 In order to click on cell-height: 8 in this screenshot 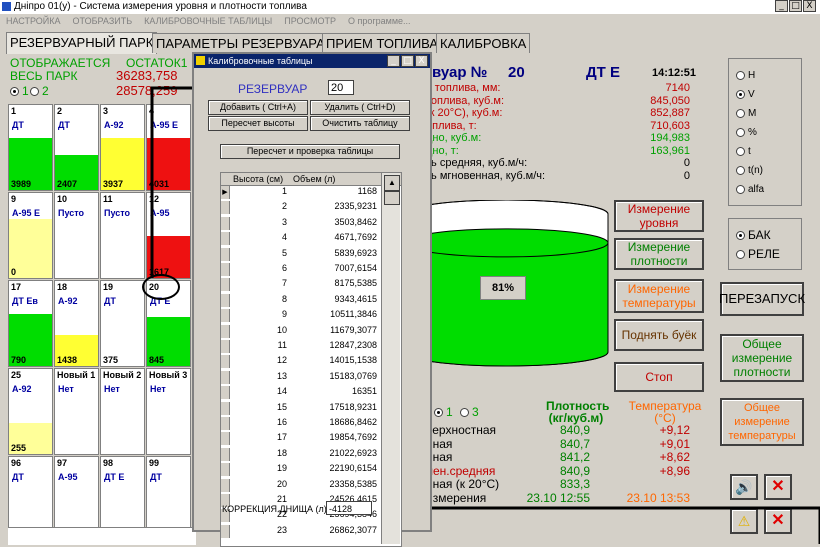, I will do `click(284, 298)`.